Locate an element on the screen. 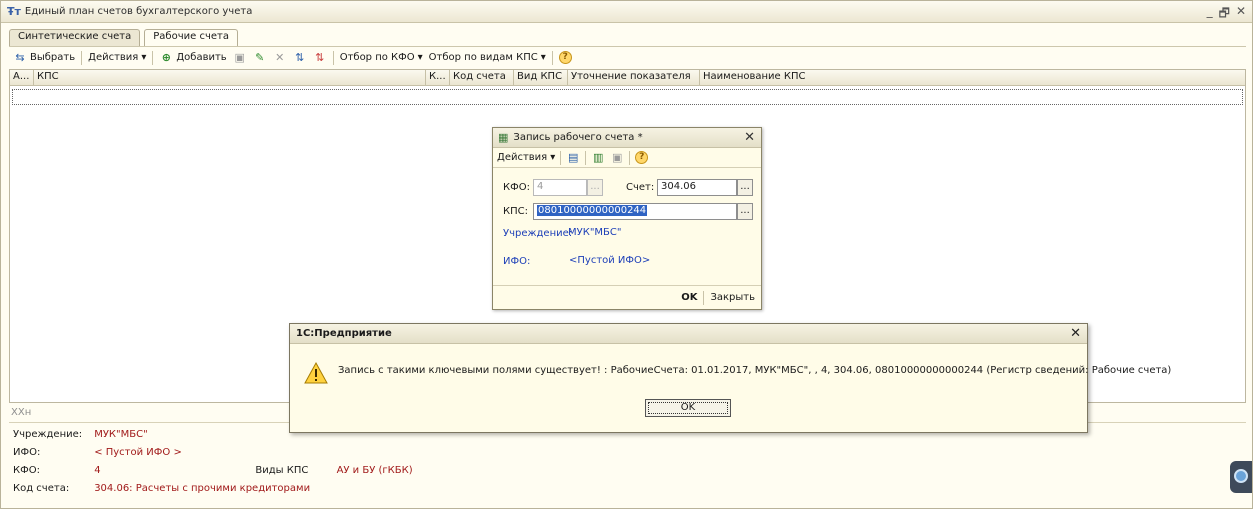 This screenshot has height=509, width=1253. sort-ascending-icon: ⇅ is located at coordinates (300, 58).